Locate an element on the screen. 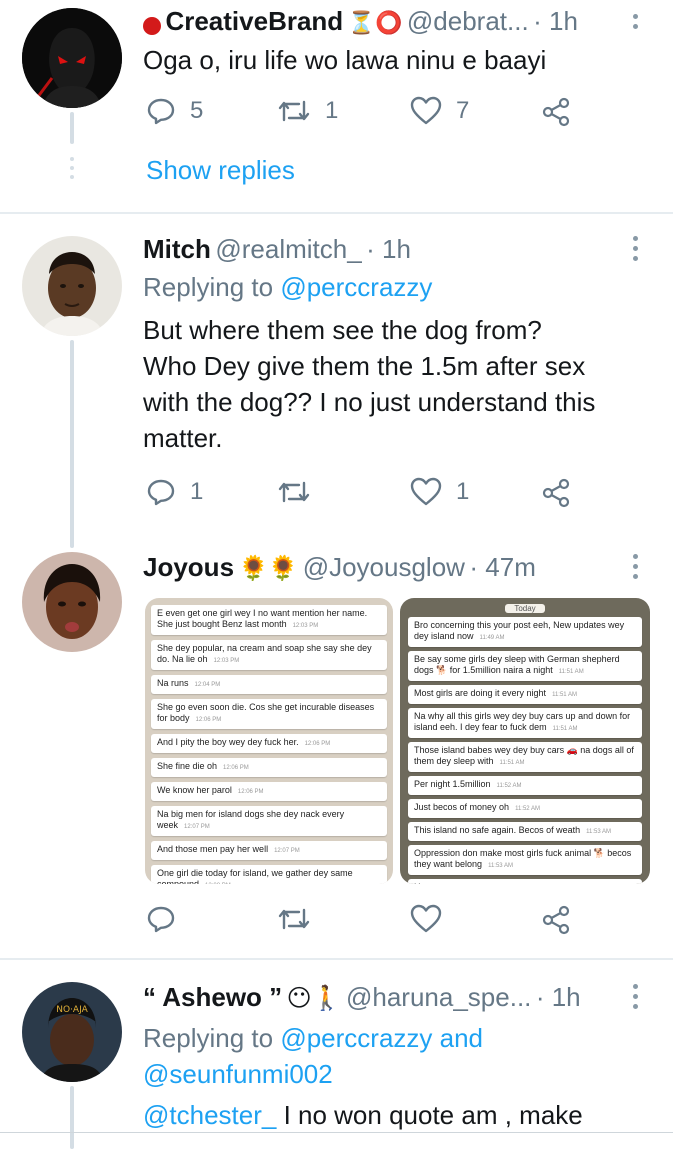  tweet-header: Mitch @realmitch_ · 1h is located at coordinates (277, 249).